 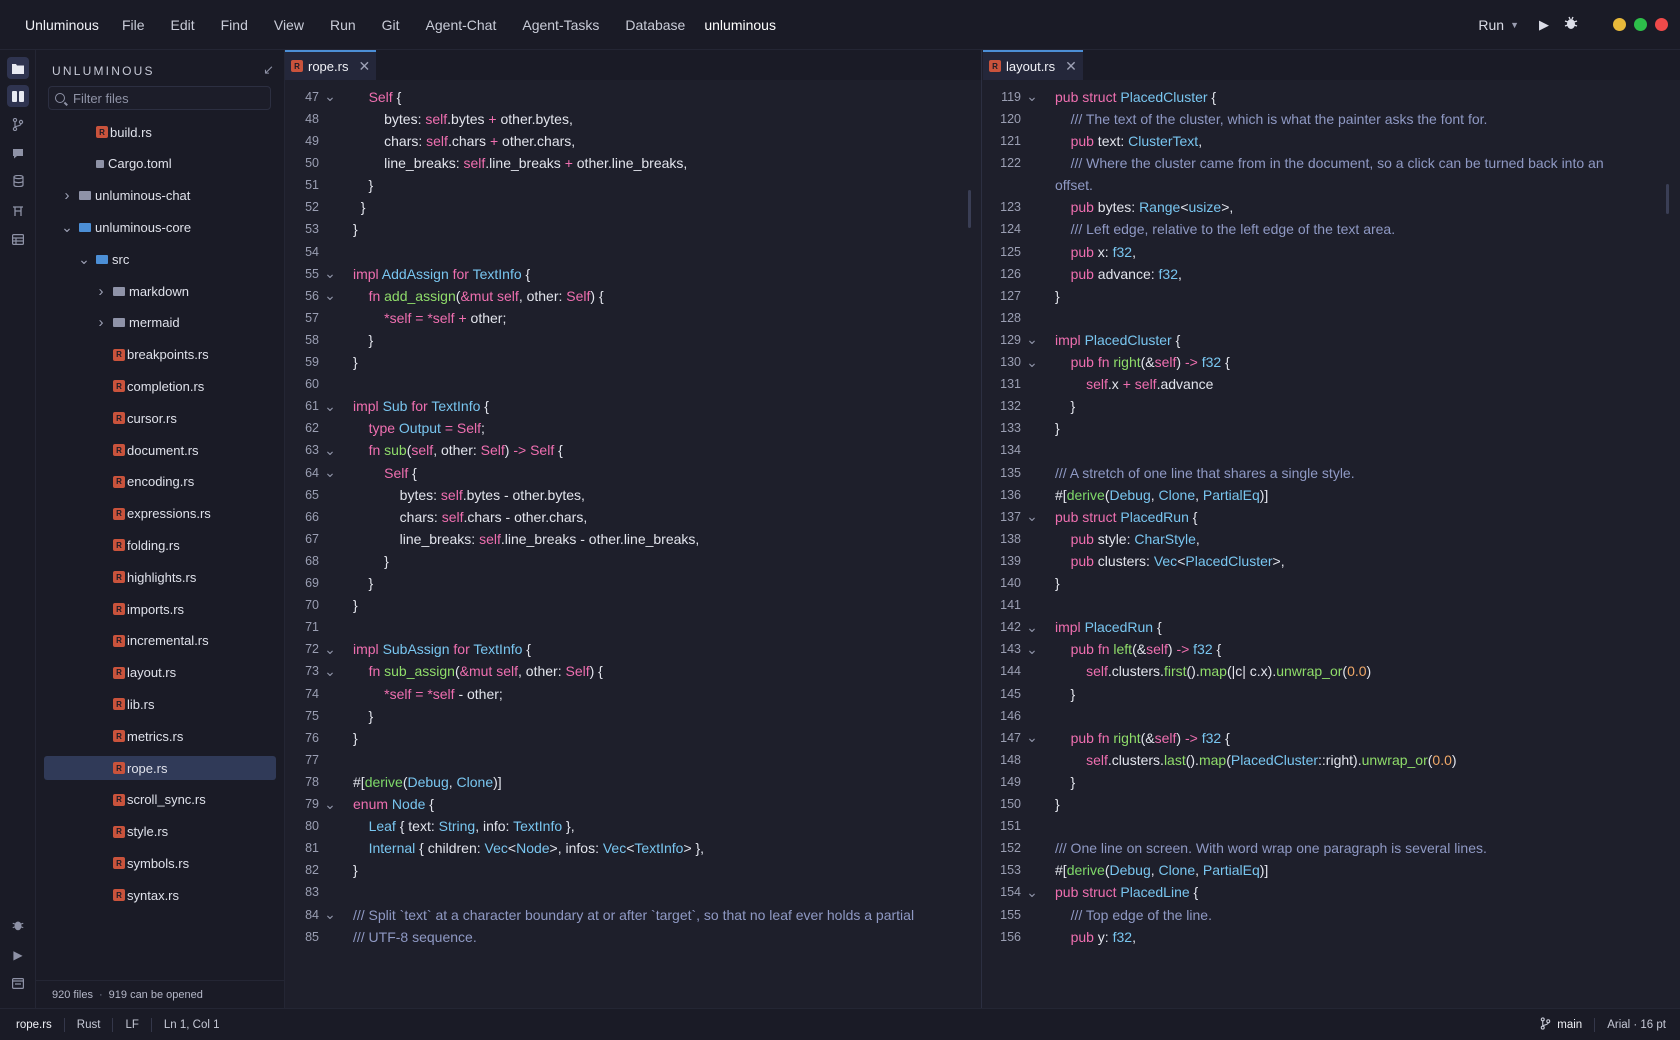 What do you see at coordinates (89, 1025) in the screenshot?
I see `status-language: Rust` at bounding box center [89, 1025].